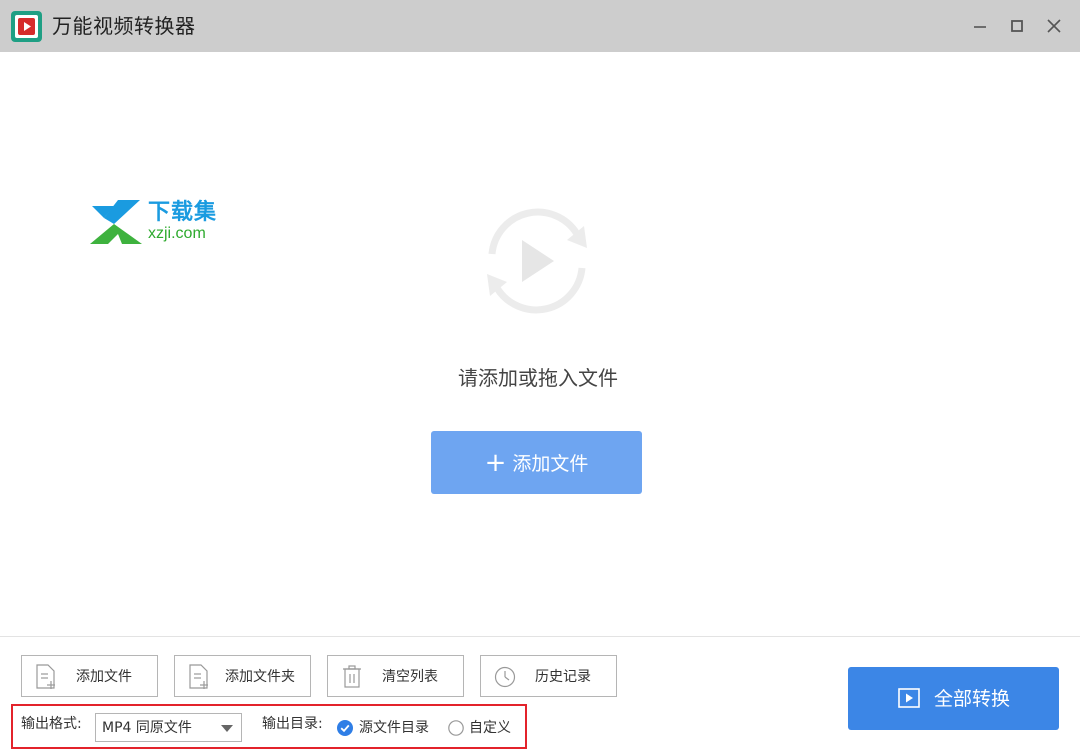 The width and height of the screenshot is (1080, 755). I want to click on output-dir-label: 输出目录:, so click(292, 724).